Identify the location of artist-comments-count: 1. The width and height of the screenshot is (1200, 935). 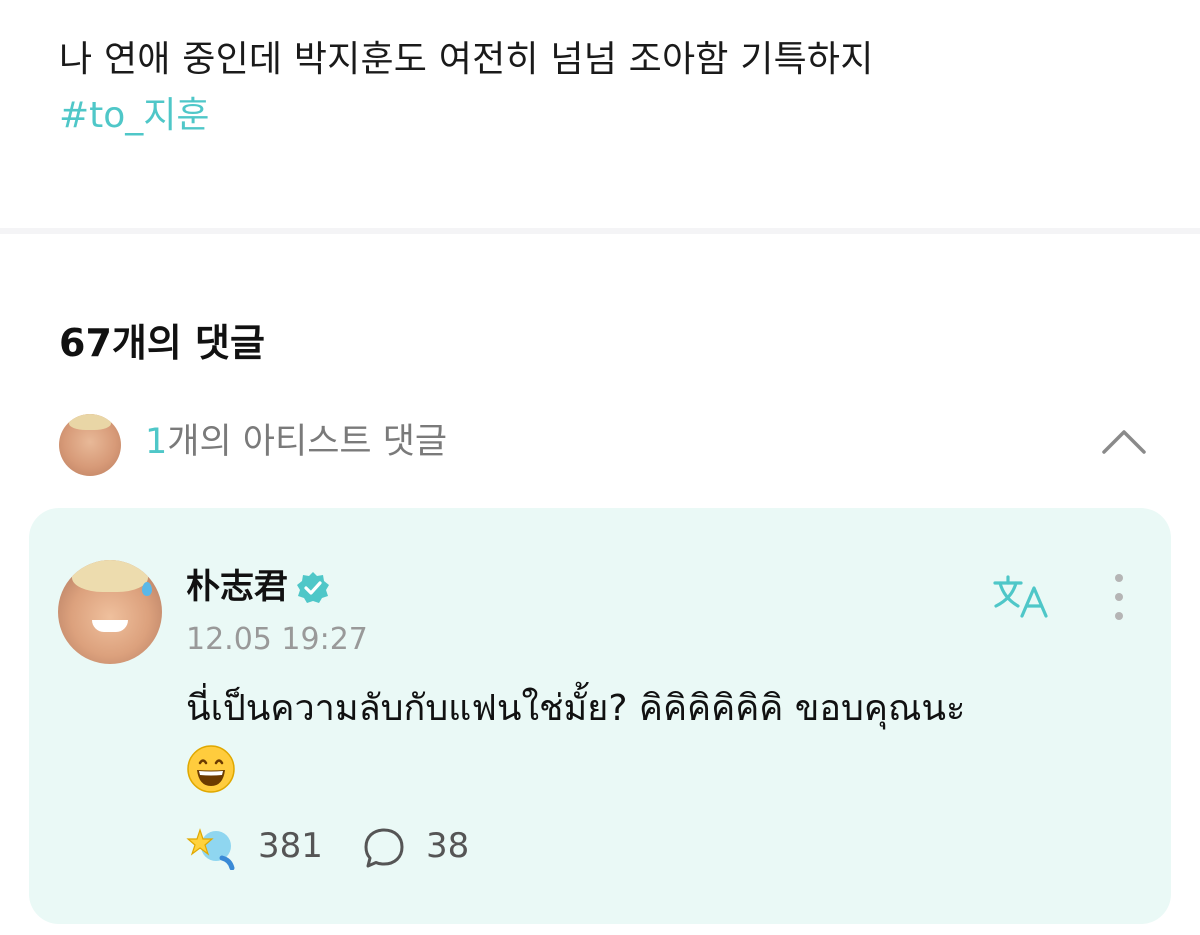
(156, 442).